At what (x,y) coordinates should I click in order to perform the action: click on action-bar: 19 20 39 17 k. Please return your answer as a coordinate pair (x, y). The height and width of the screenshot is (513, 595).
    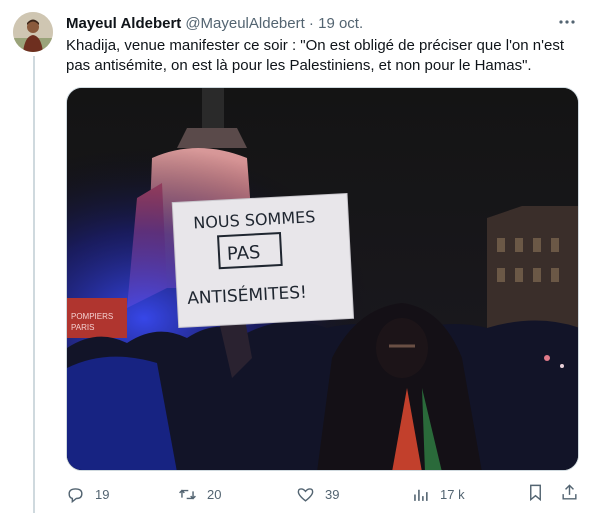
    Looking at the image, I should click on (322, 494).